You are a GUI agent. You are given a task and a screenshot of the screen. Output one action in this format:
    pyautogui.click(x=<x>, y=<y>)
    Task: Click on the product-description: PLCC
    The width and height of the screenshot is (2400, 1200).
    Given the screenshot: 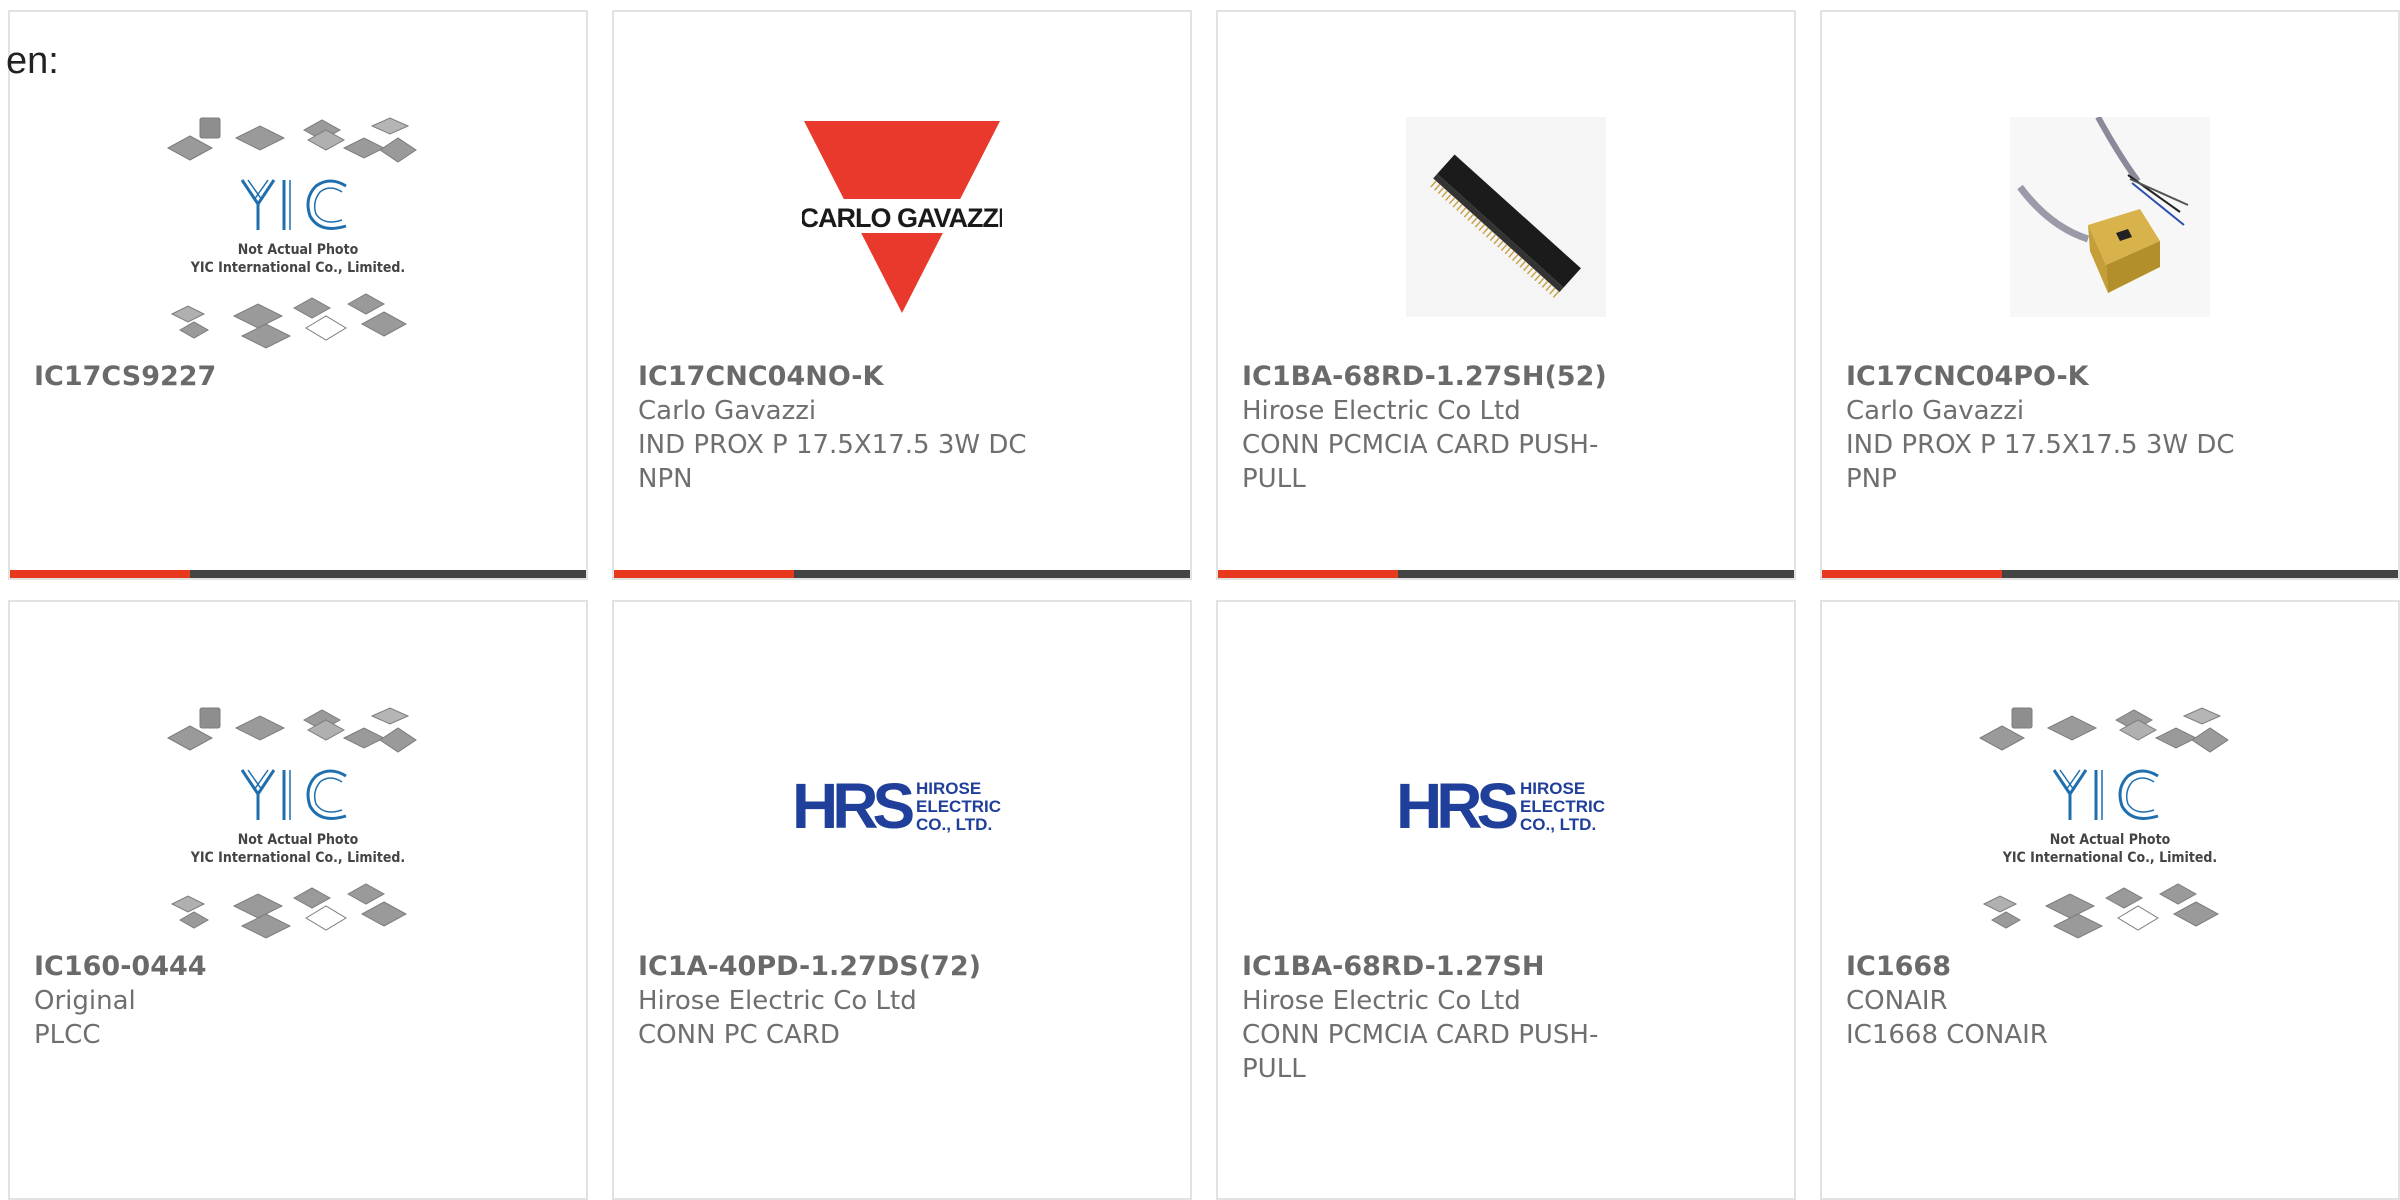 What is the action you would take?
    pyautogui.click(x=67, y=1035)
    